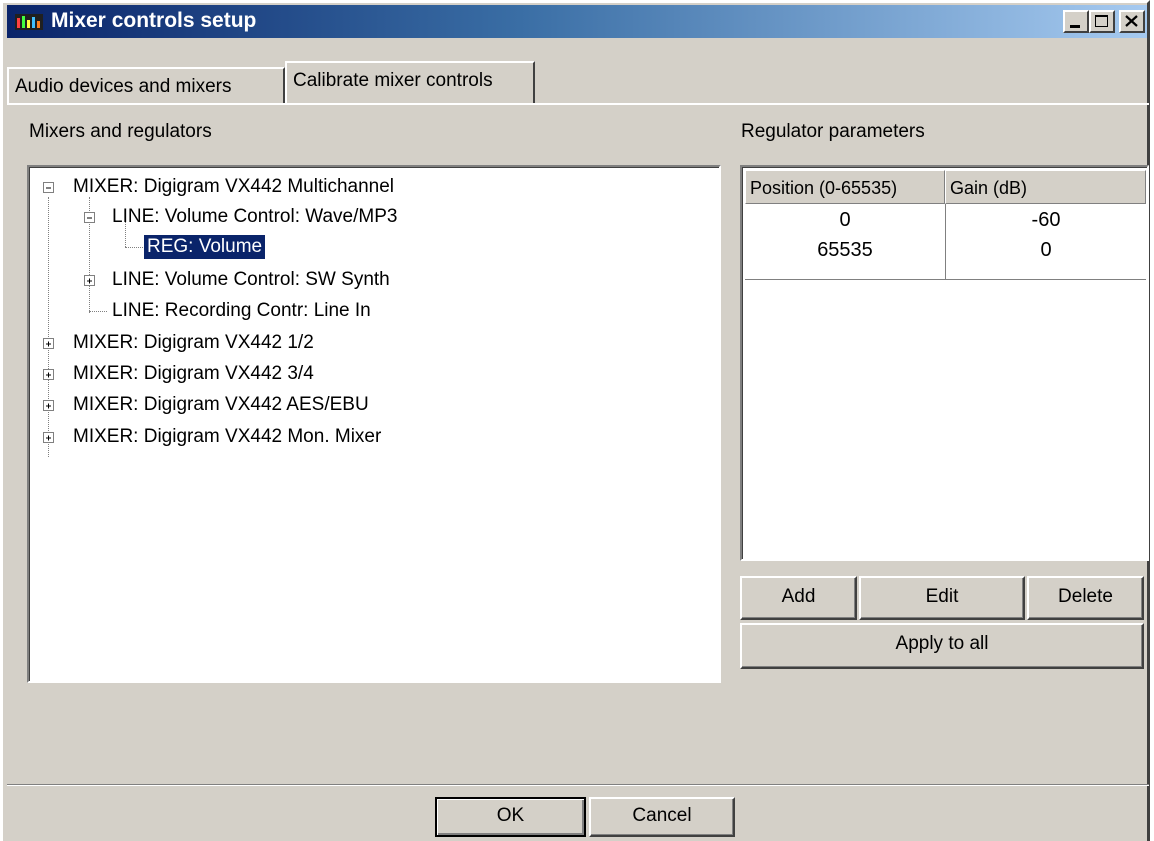  I want to click on column-header-gain: Gain (dB), so click(1045, 187).